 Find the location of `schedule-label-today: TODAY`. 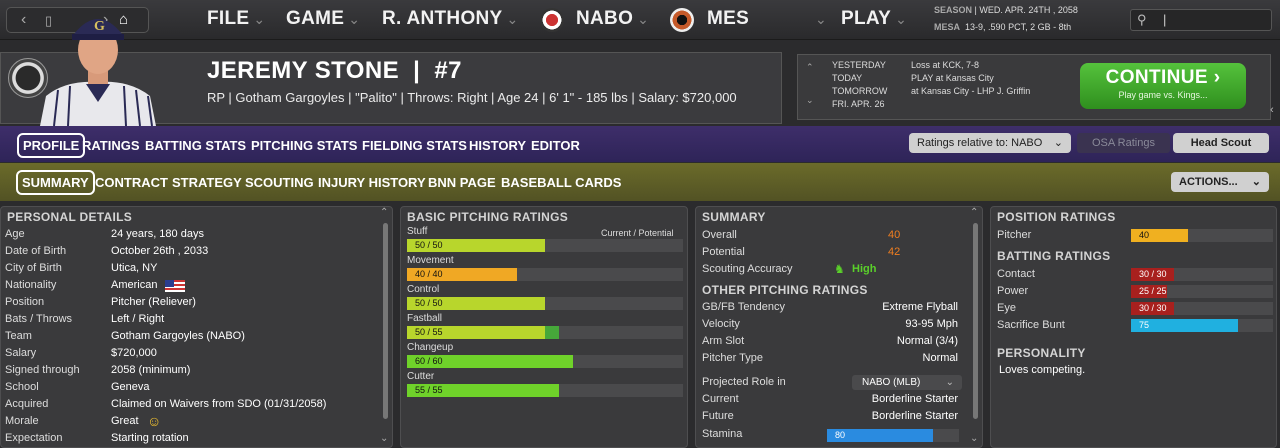

schedule-label-today: TODAY is located at coordinates (847, 78).